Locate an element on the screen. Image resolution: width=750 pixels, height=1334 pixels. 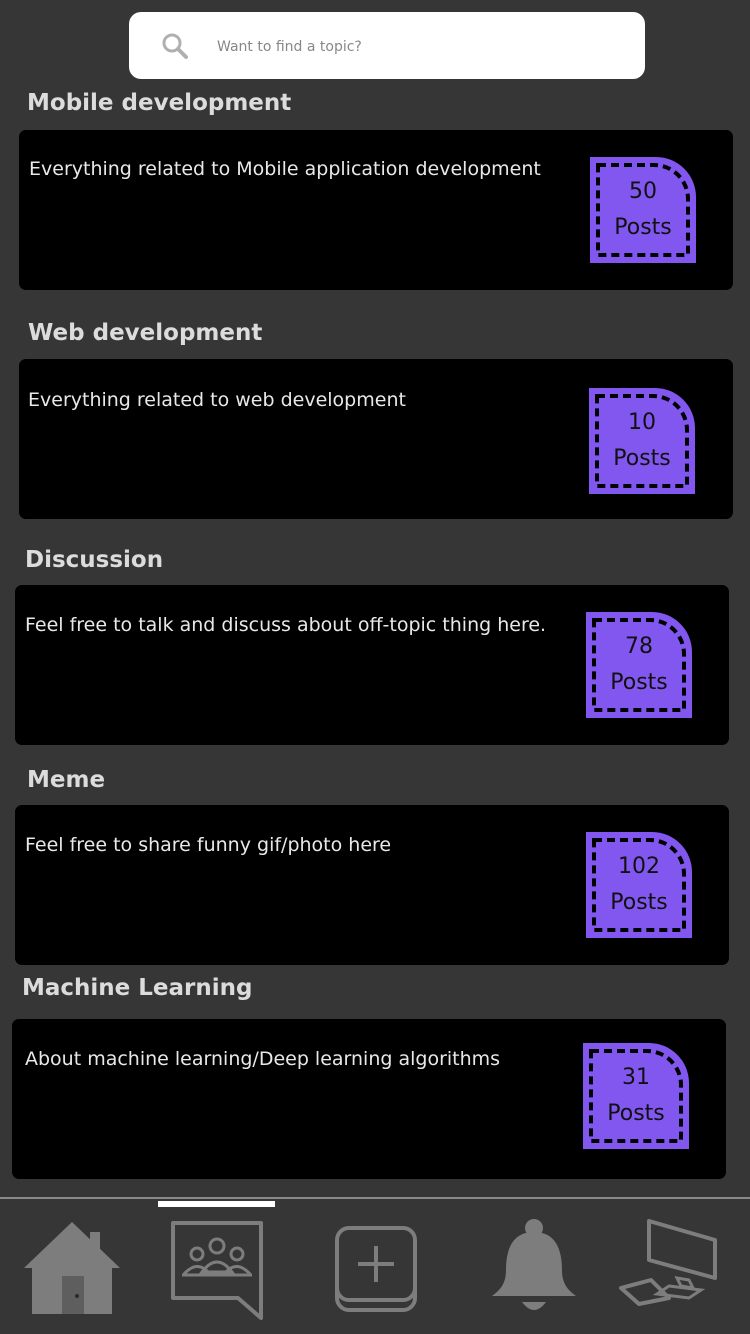
search-bar is located at coordinates (387, 46).